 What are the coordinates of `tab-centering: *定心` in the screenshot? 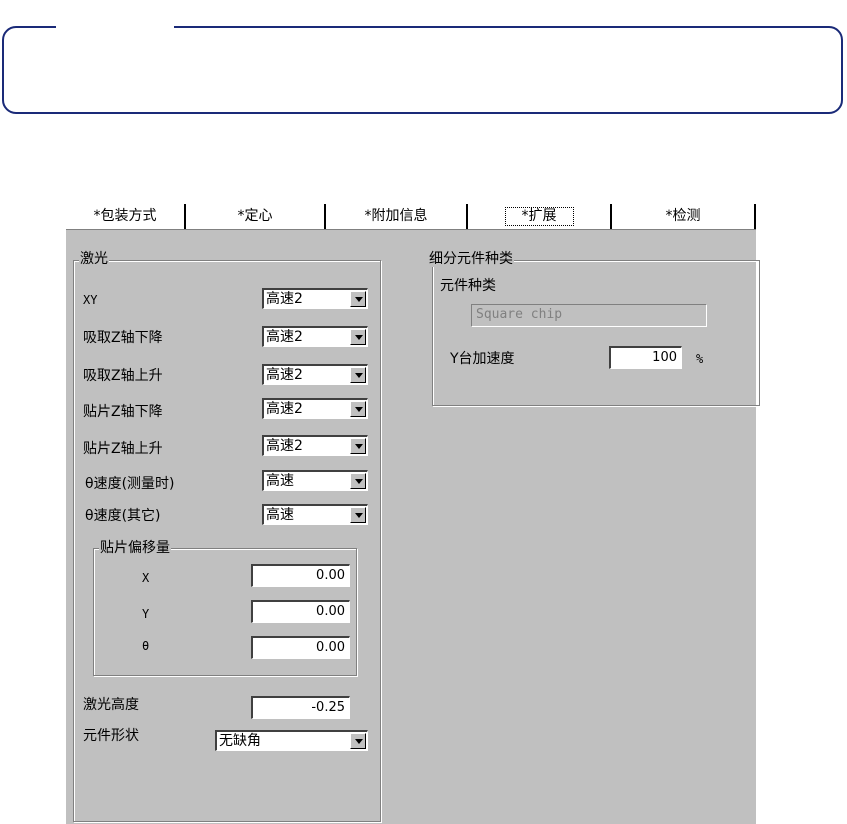 It's located at (256, 216).